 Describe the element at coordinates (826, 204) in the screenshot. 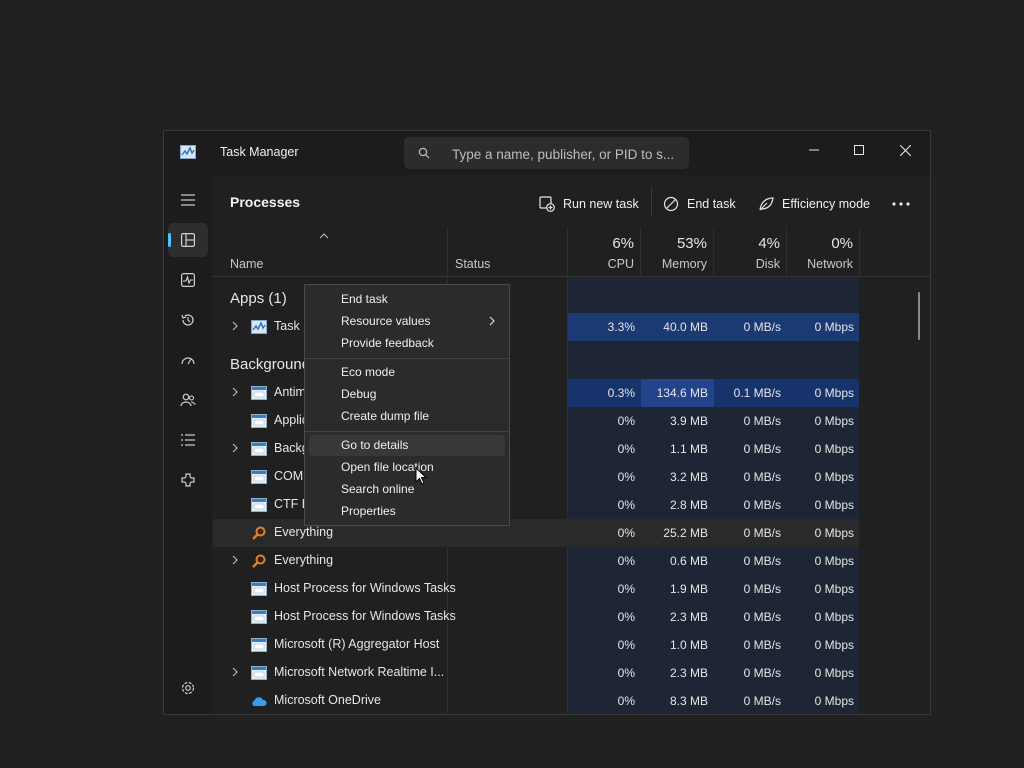

I see `efficiency-mode-label: Efficiency mode` at that location.